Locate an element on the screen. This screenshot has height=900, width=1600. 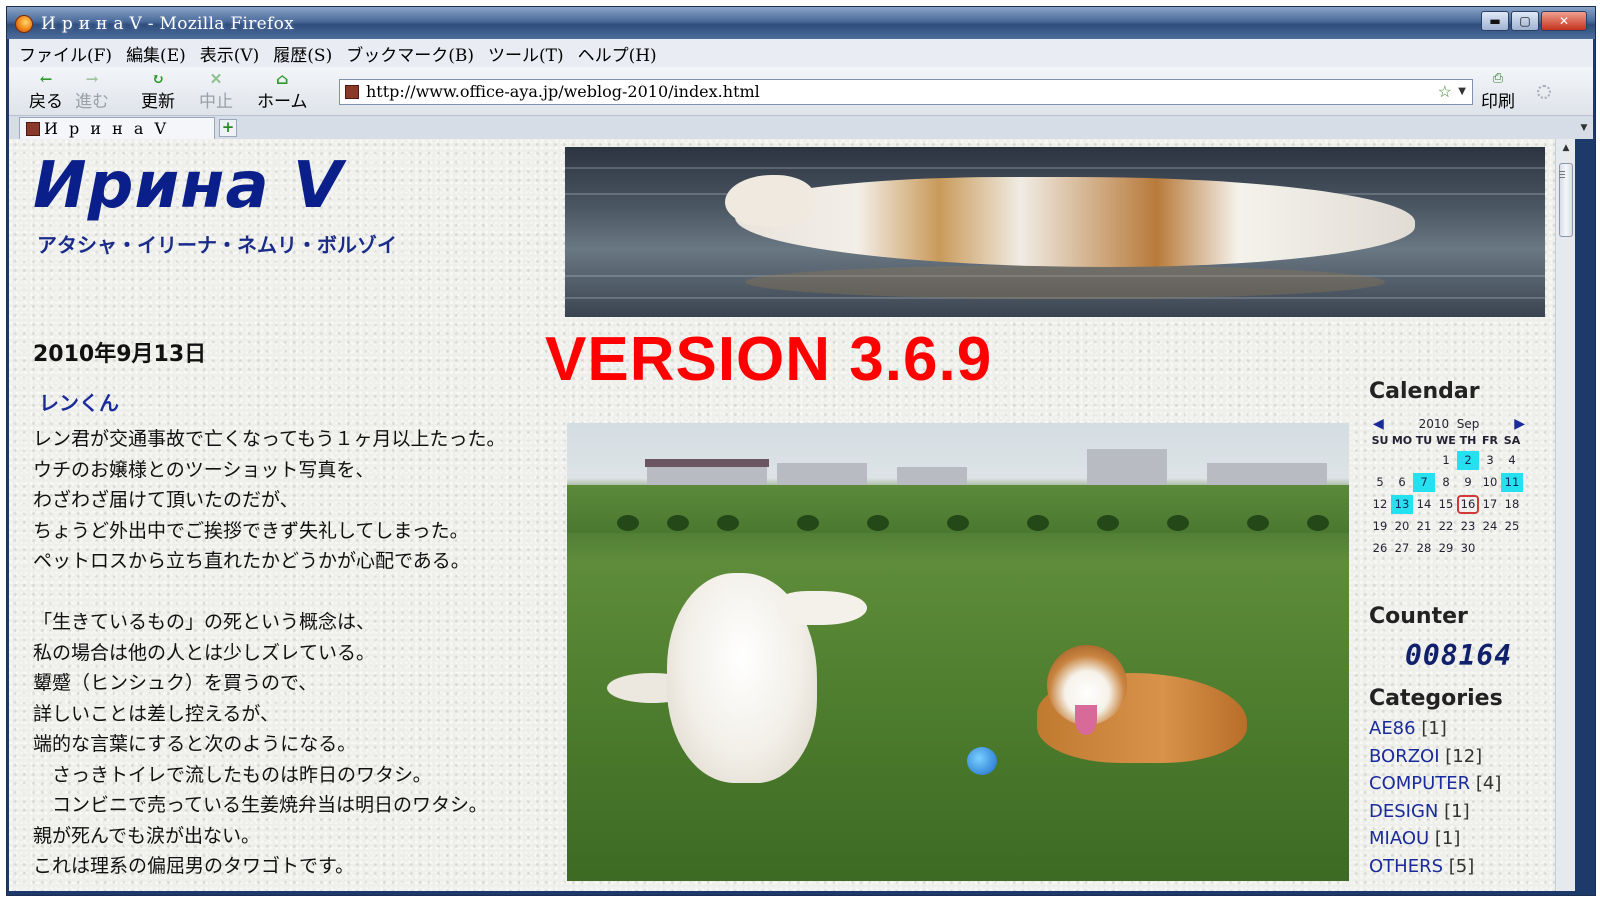
category-count: [4] is located at coordinates (1486, 783).